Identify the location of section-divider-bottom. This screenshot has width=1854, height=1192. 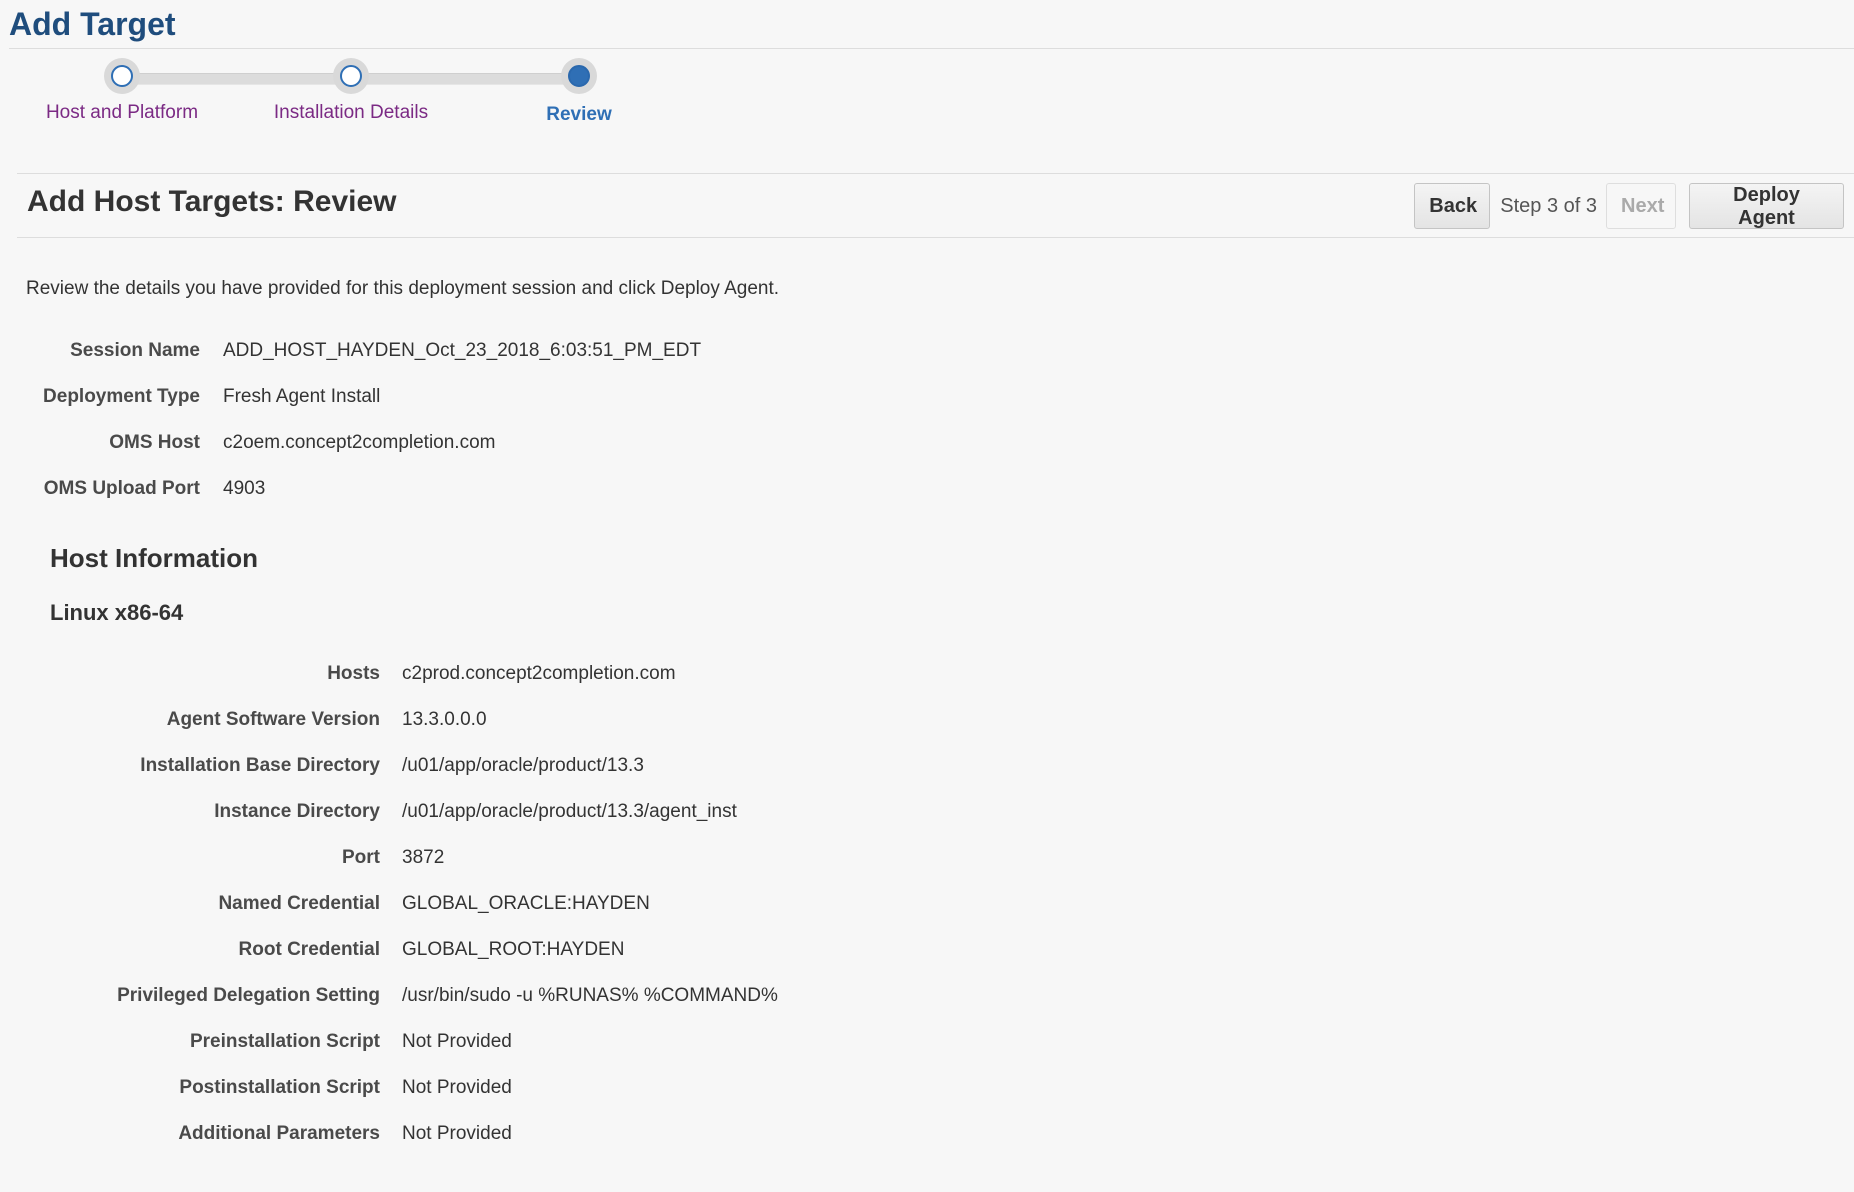
(935, 237).